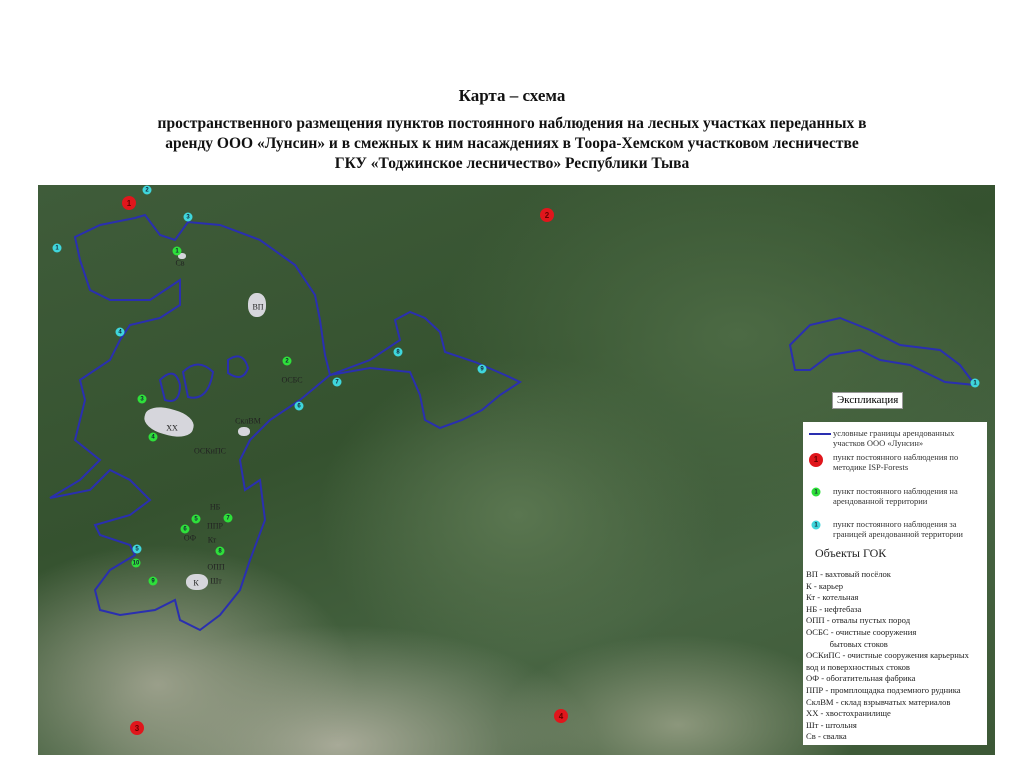 The height and width of the screenshot is (767, 1024). I want to click on red-point-marker: 1, so click(129, 203).